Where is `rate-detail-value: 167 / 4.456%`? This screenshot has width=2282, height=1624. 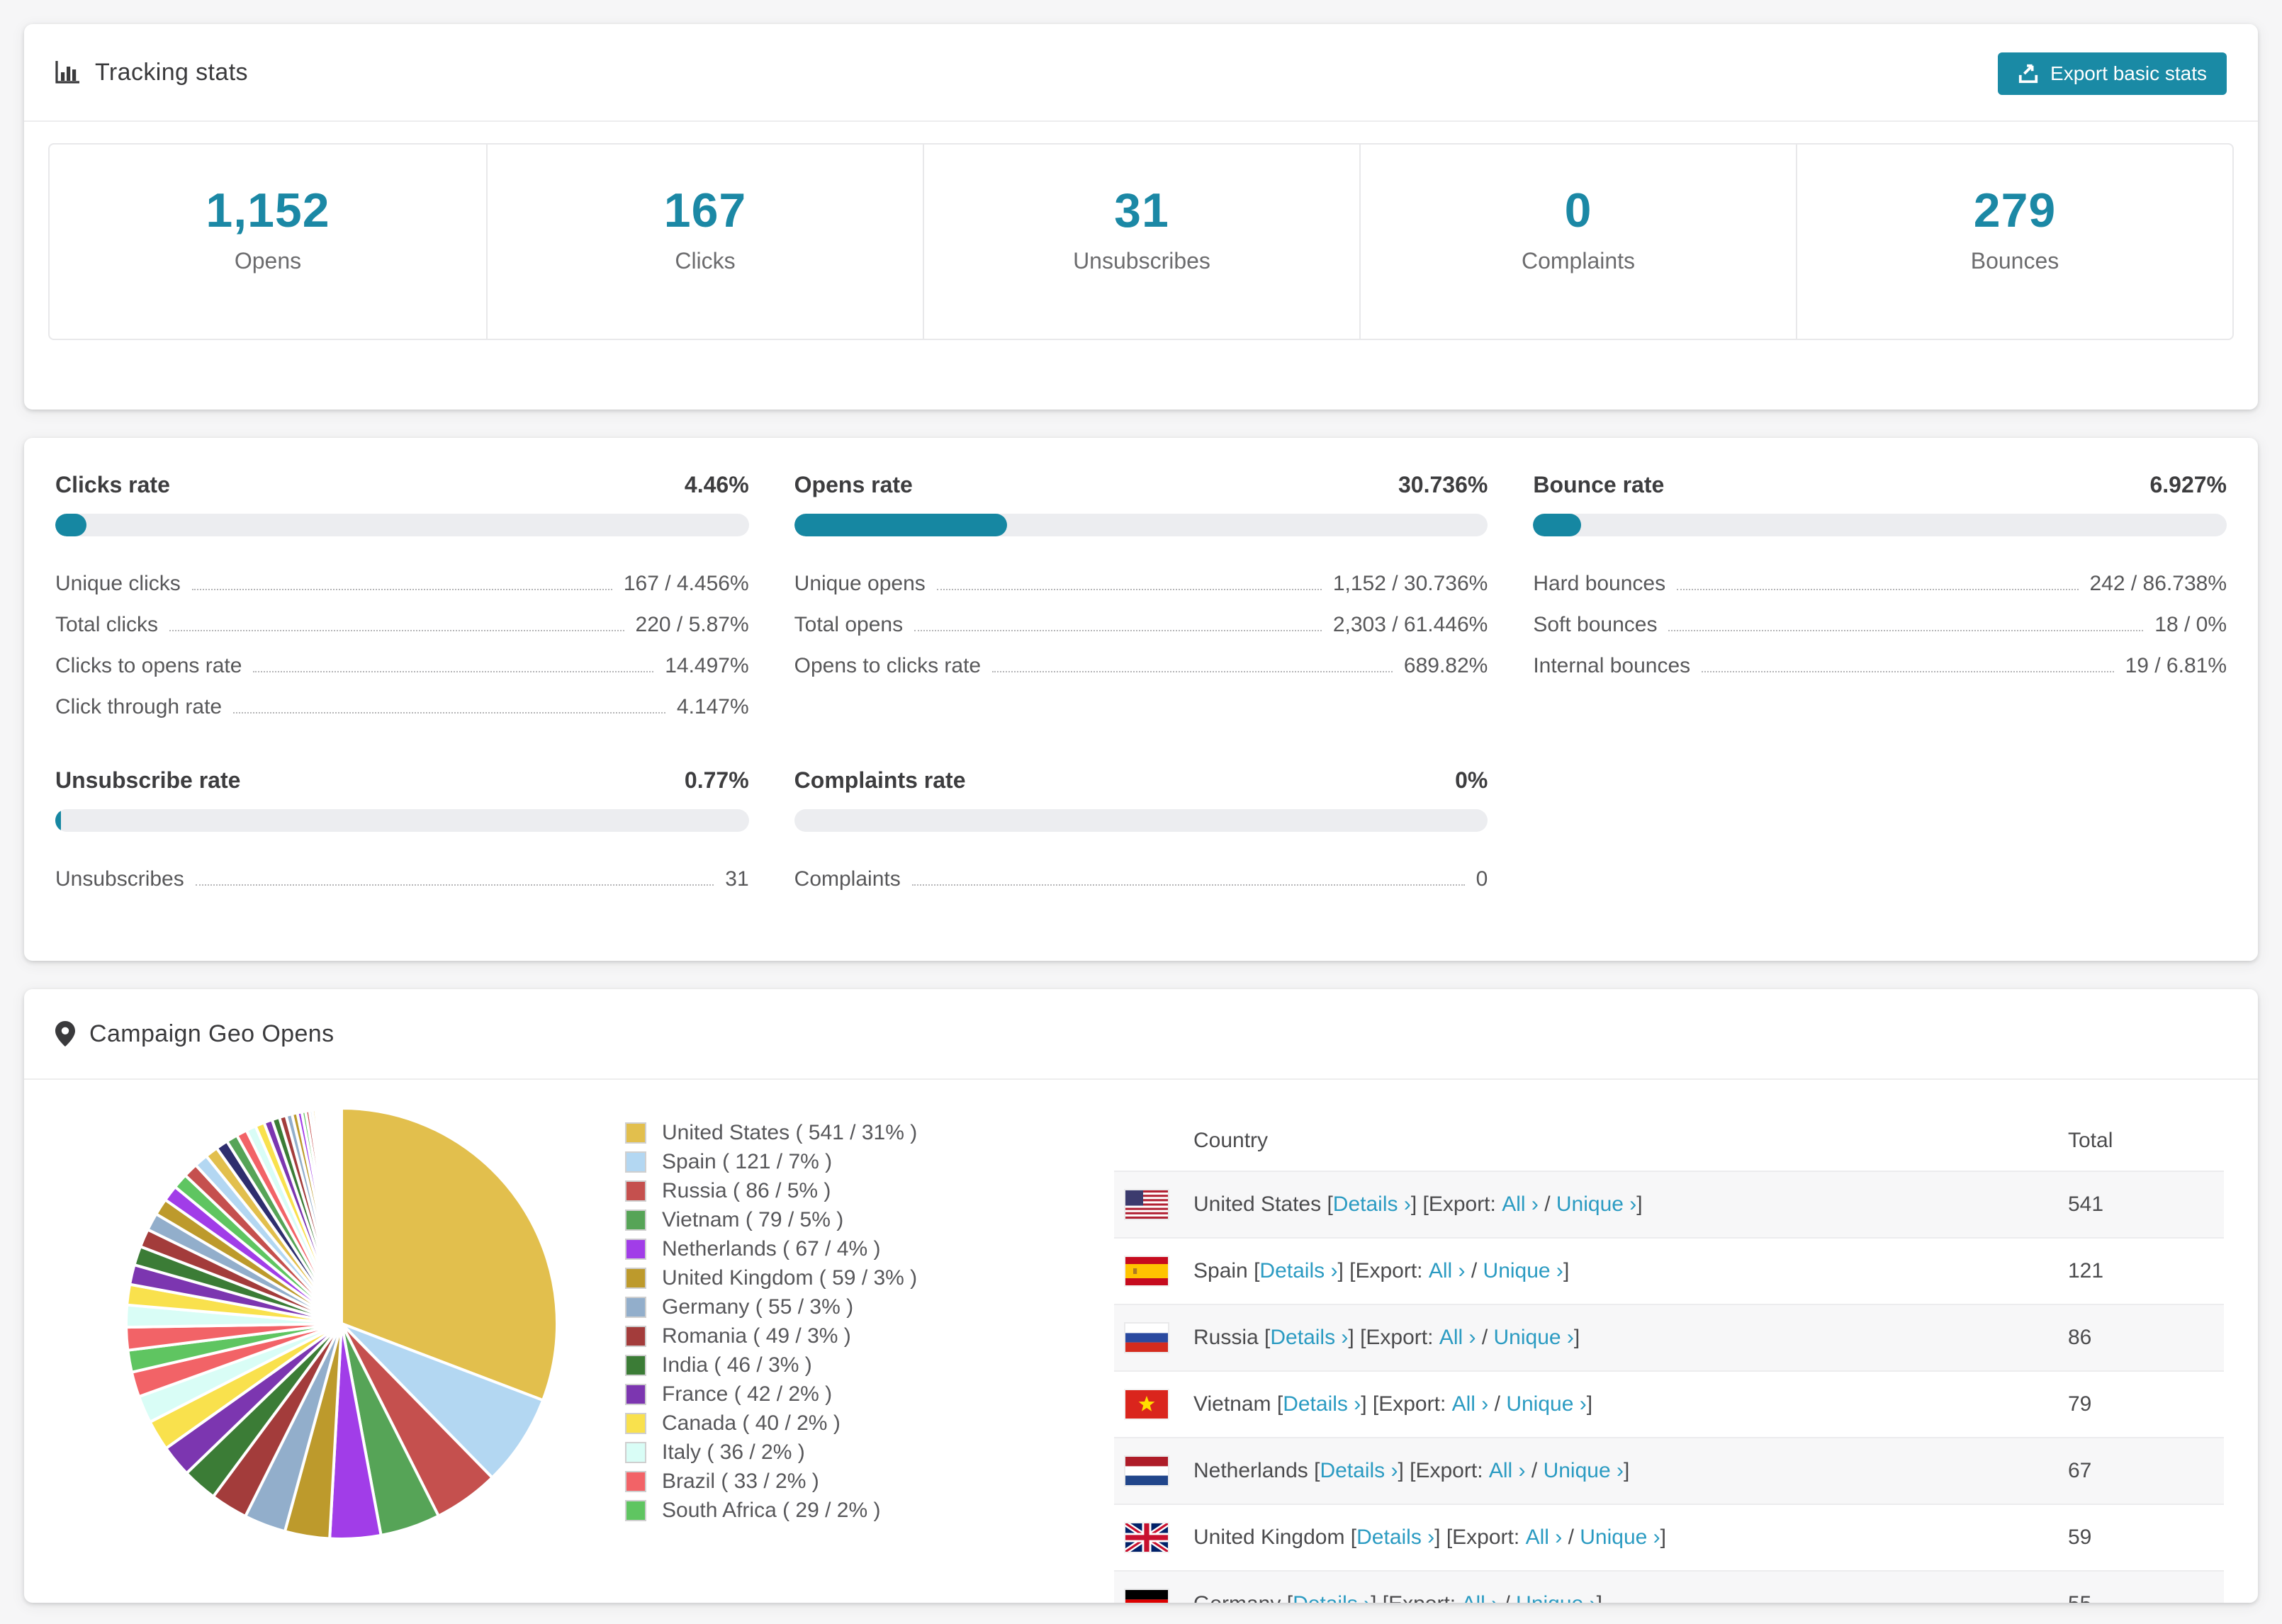
rate-detail-value: 167 / 4.456% is located at coordinates (686, 583).